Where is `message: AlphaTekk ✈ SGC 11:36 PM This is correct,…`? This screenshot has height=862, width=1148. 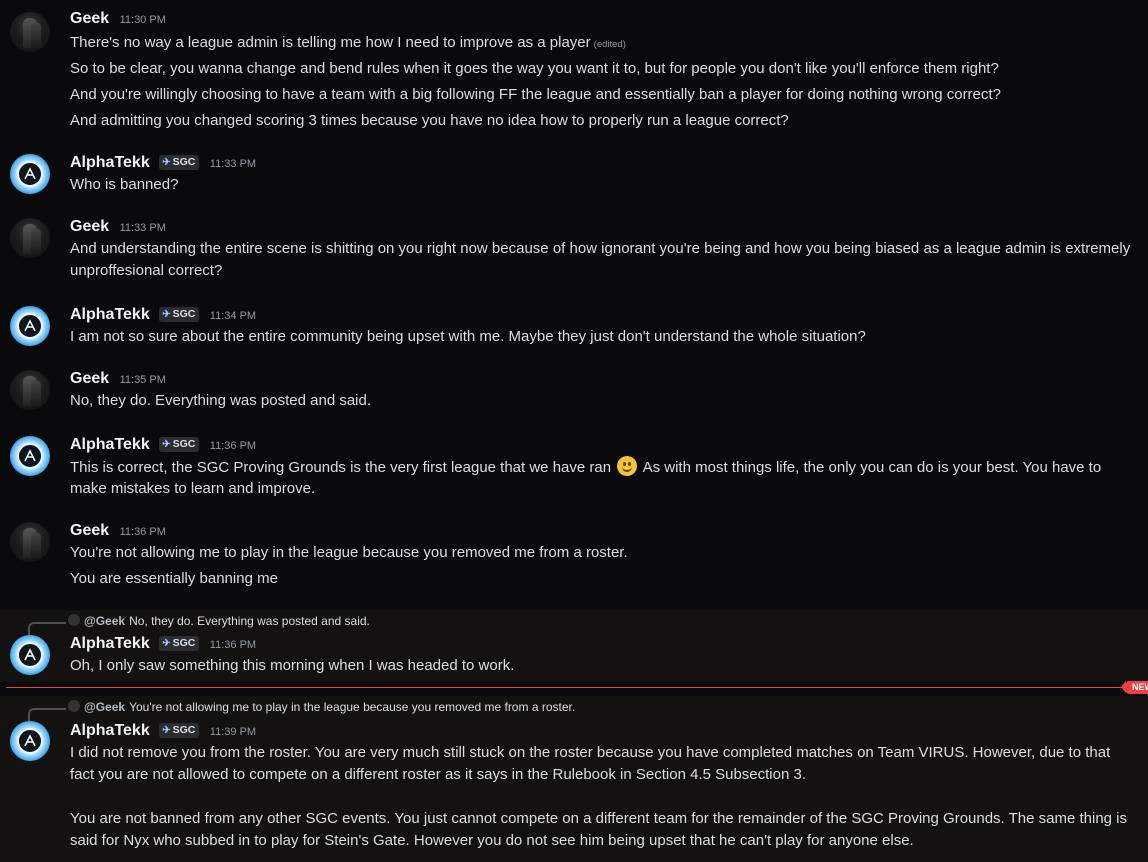
message: AlphaTekk ✈ SGC 11:36 PM This is correct,… is located at coordinates (574, 470).